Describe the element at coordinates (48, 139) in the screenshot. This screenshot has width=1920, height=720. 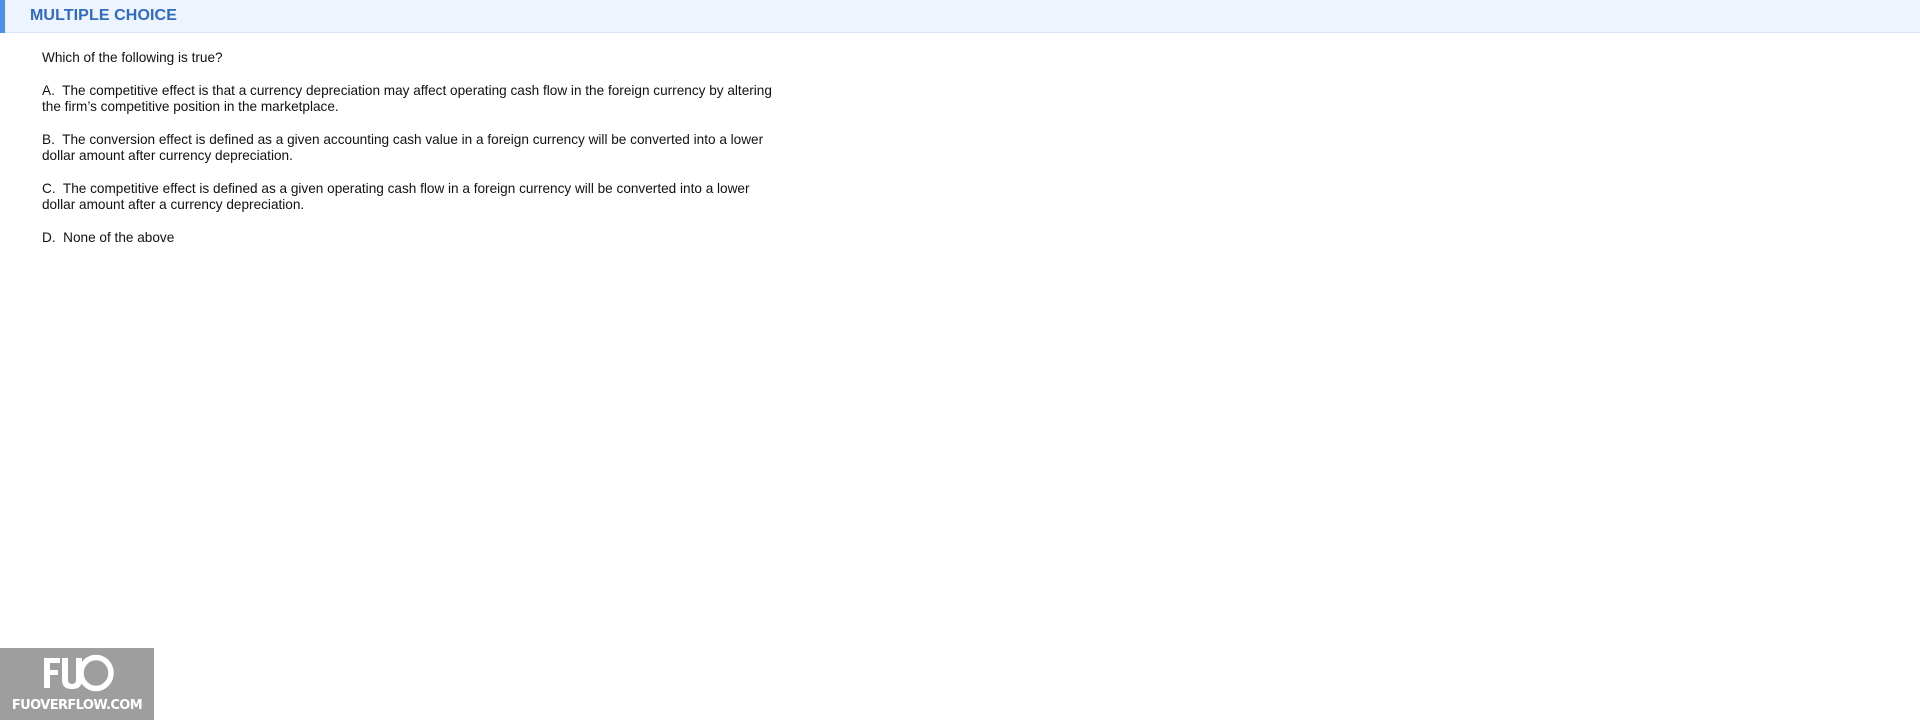
I see `option-letter: B.` at that location.